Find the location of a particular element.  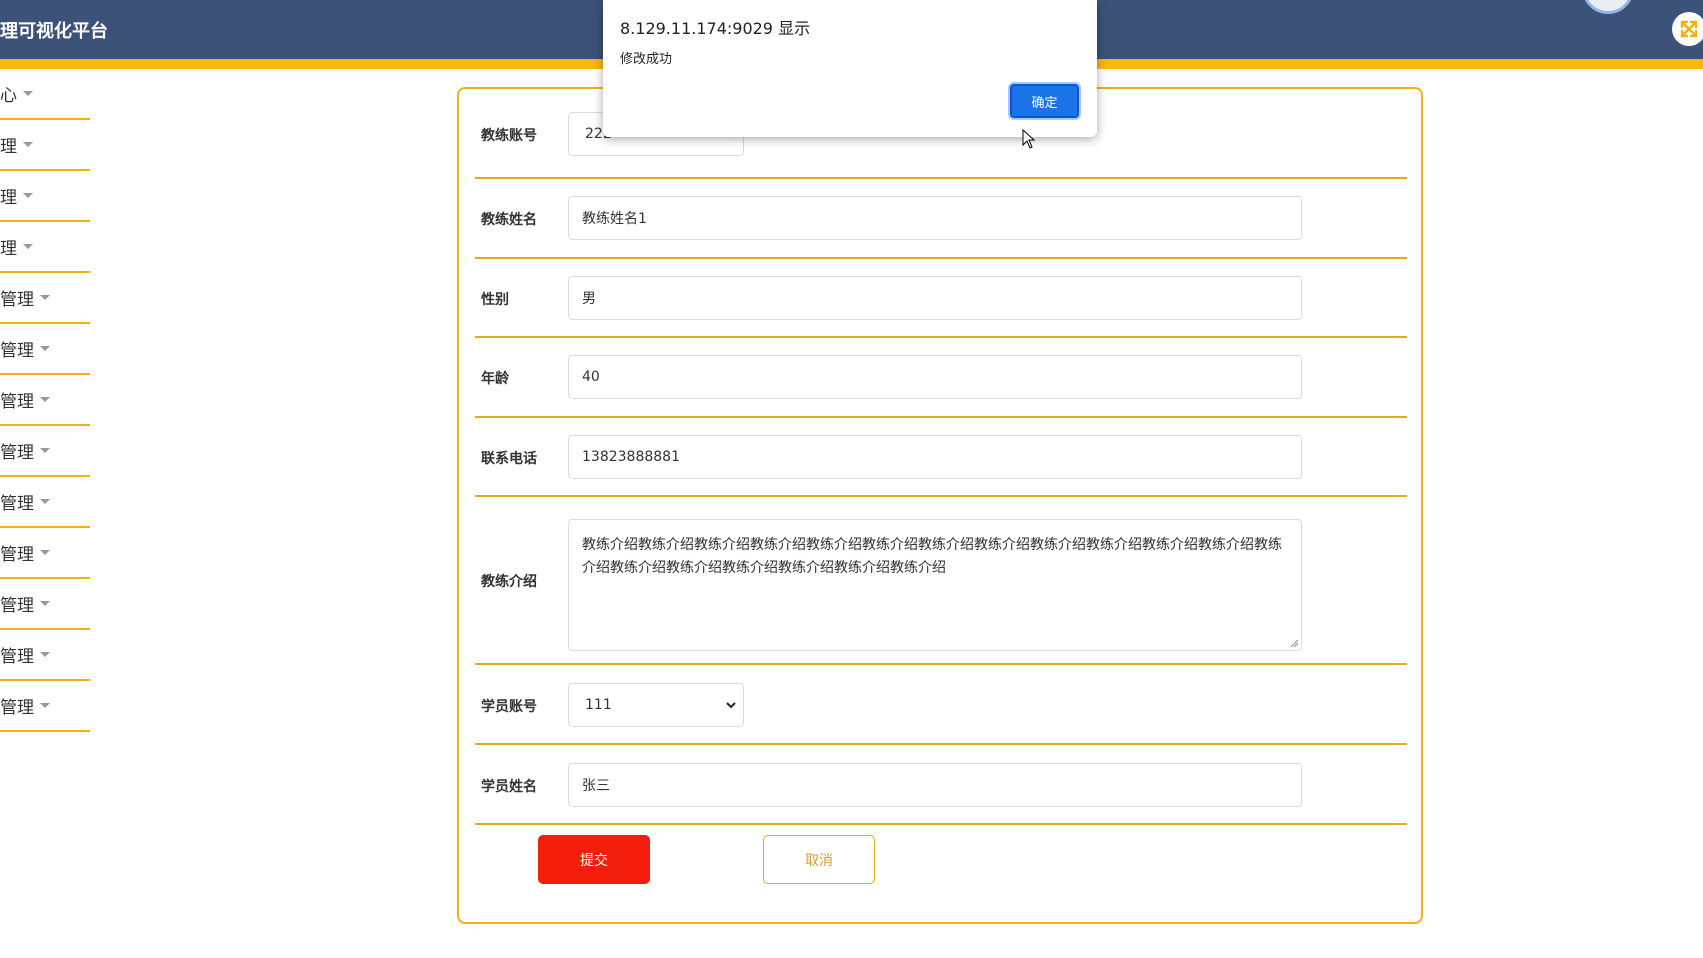

phone-input: 13823888881 is located at coordinates (935, 457).